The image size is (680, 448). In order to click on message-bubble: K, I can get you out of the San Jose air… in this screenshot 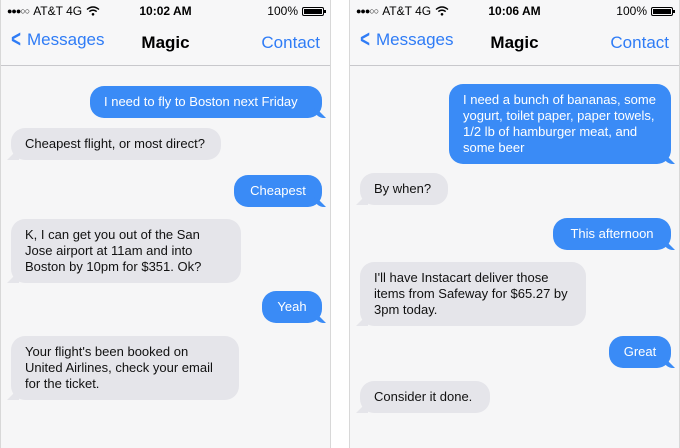, I will do `click(126, 251)`.